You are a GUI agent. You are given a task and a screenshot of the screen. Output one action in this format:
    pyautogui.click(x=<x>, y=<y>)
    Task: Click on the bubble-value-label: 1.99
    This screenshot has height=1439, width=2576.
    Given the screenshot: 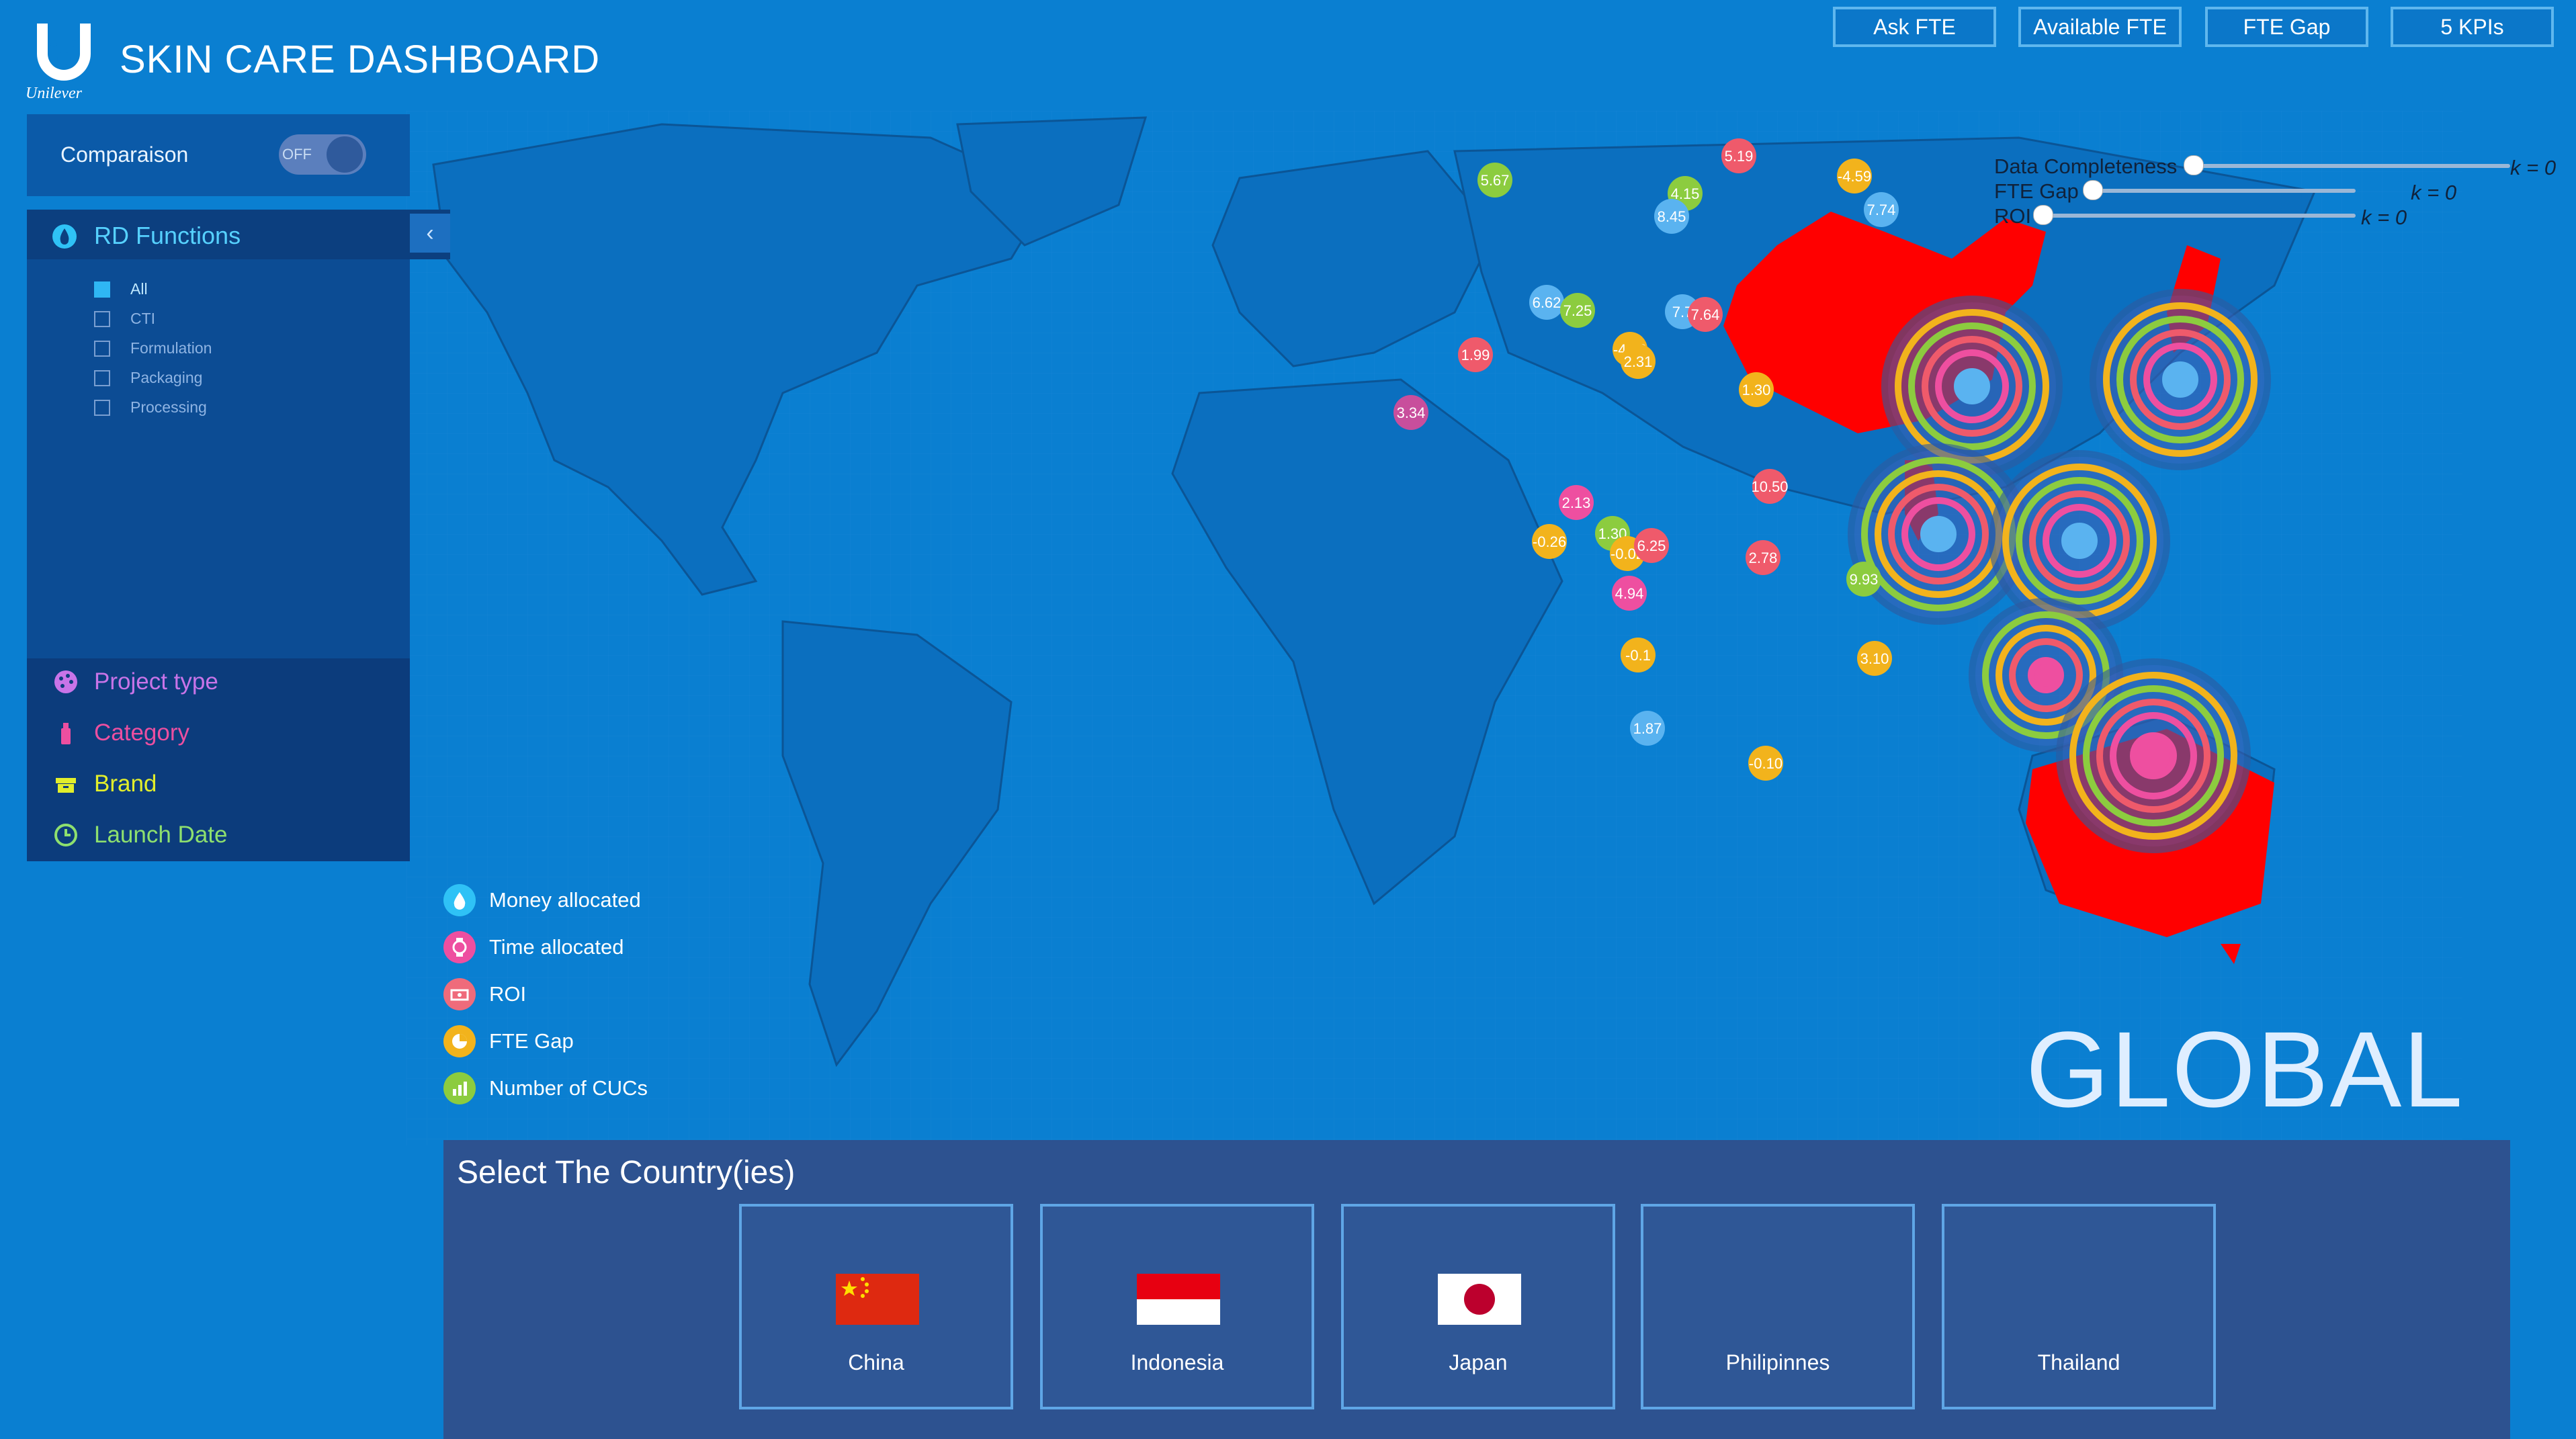 What is the action you would take?
    pyautogui.click(x=1475, y=355)
    